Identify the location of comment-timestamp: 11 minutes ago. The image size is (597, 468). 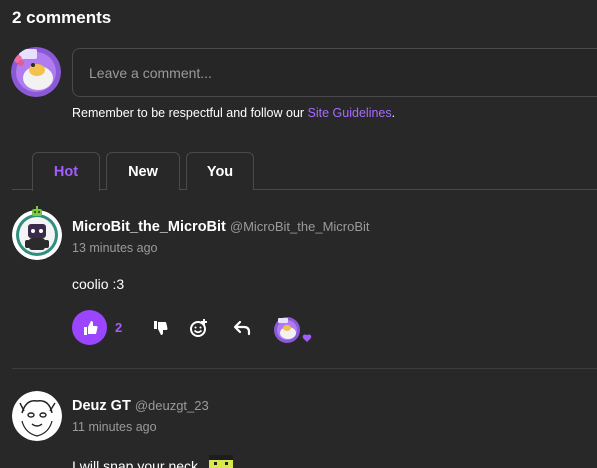
(114, 427).